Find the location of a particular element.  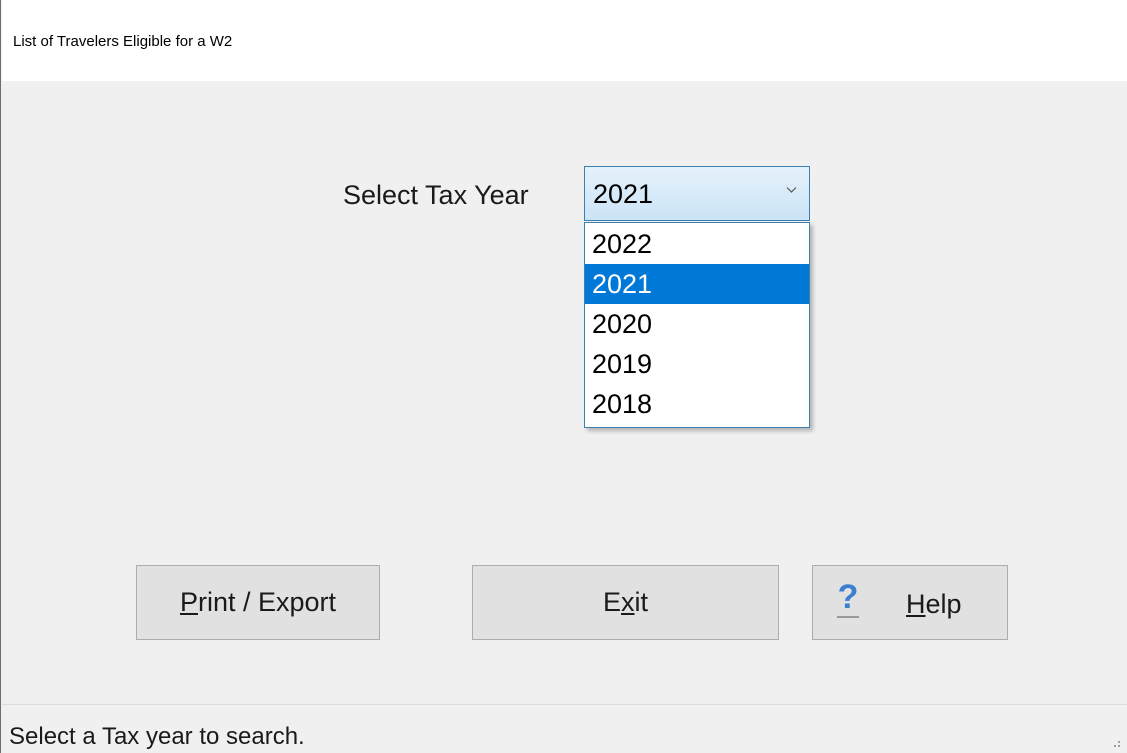

tax-year-option: 2022 is located at coordinates (697, 244).